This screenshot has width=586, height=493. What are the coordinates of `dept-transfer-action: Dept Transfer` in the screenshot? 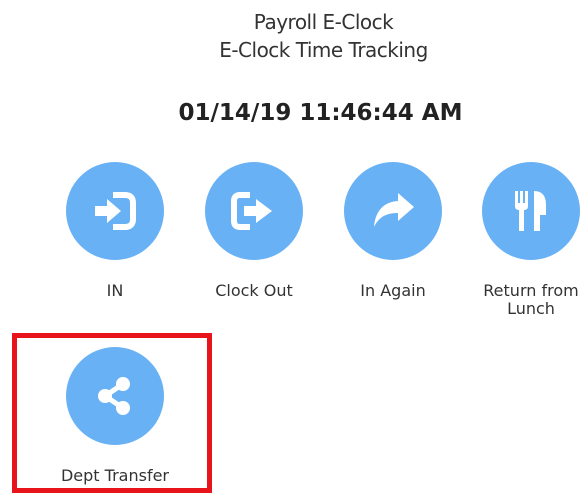 It's located at (115, 416).